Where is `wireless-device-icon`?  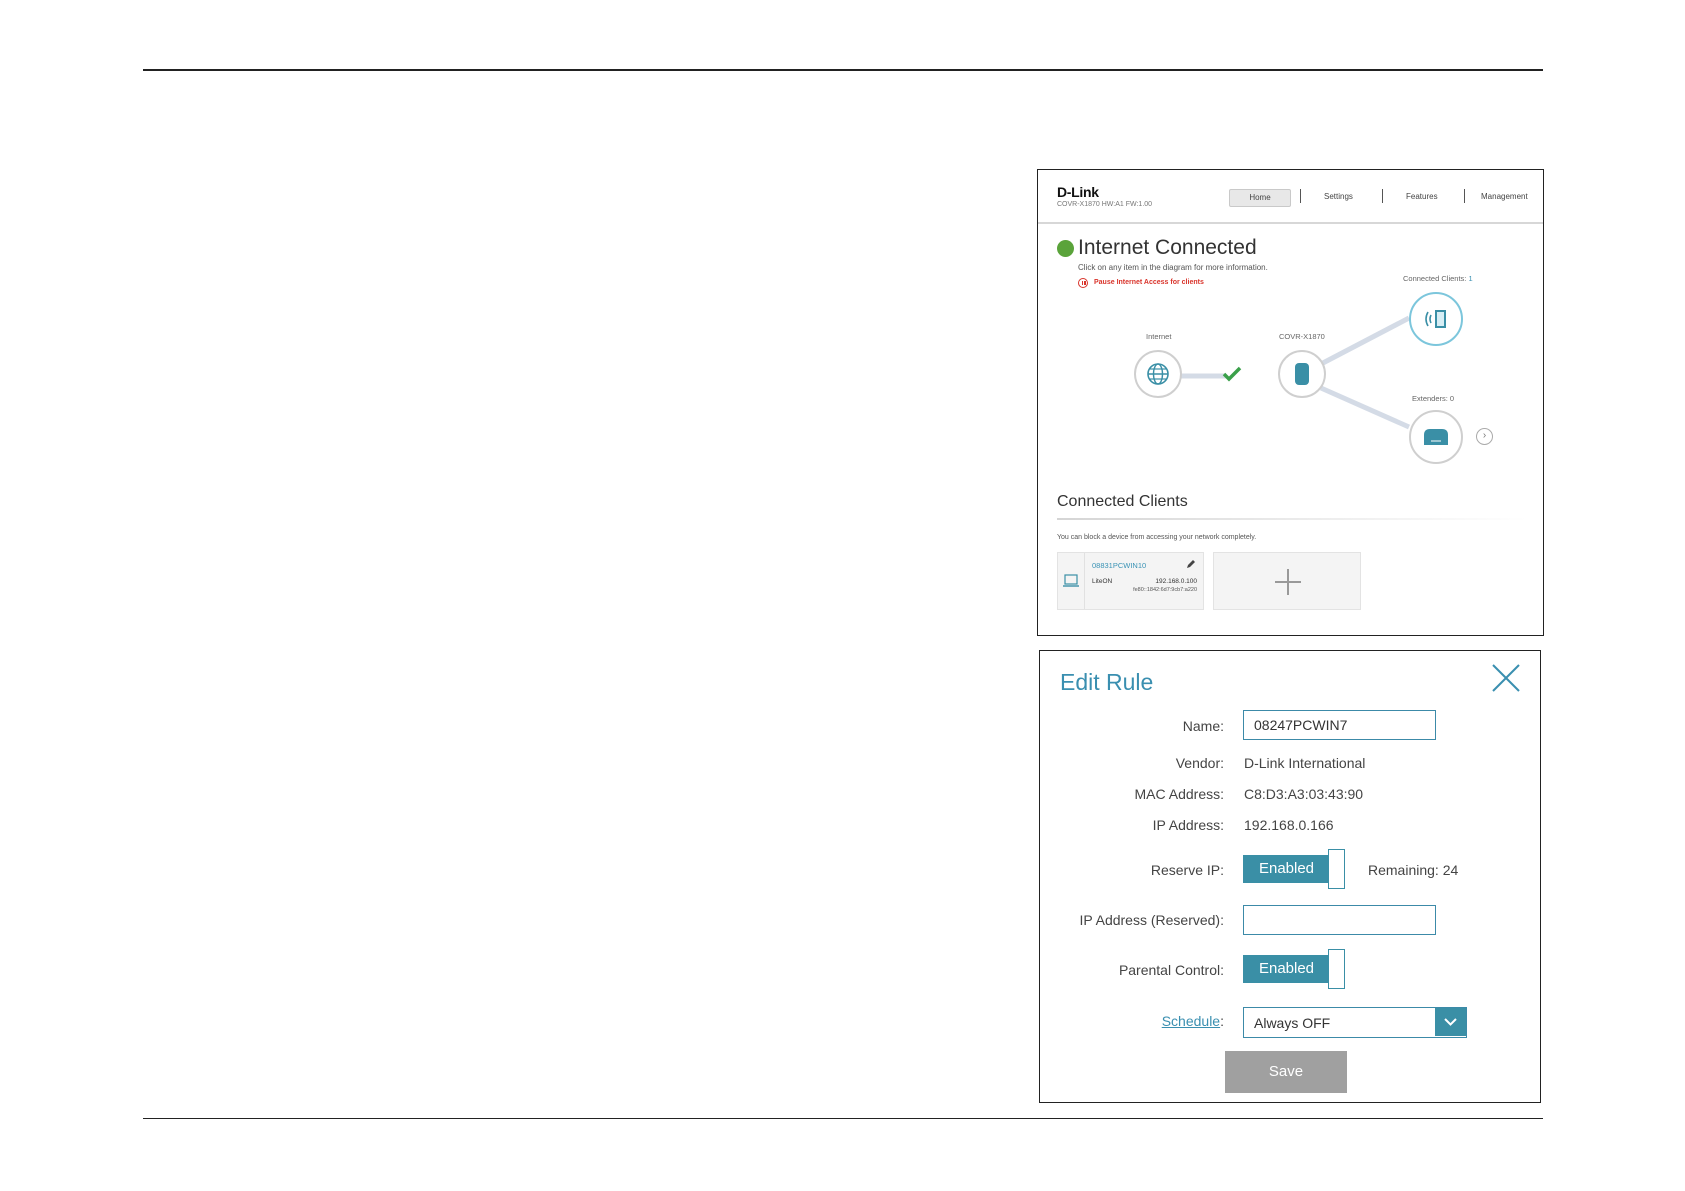
wireless-device-icon is located at coordinates (1435, 319).